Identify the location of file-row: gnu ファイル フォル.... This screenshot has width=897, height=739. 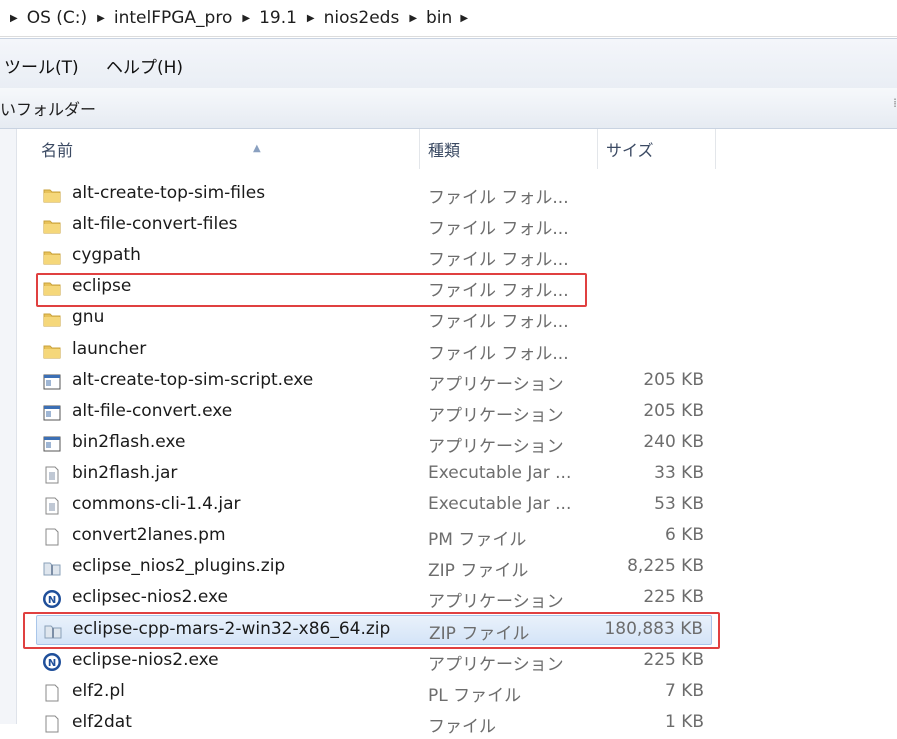
(374, 319).